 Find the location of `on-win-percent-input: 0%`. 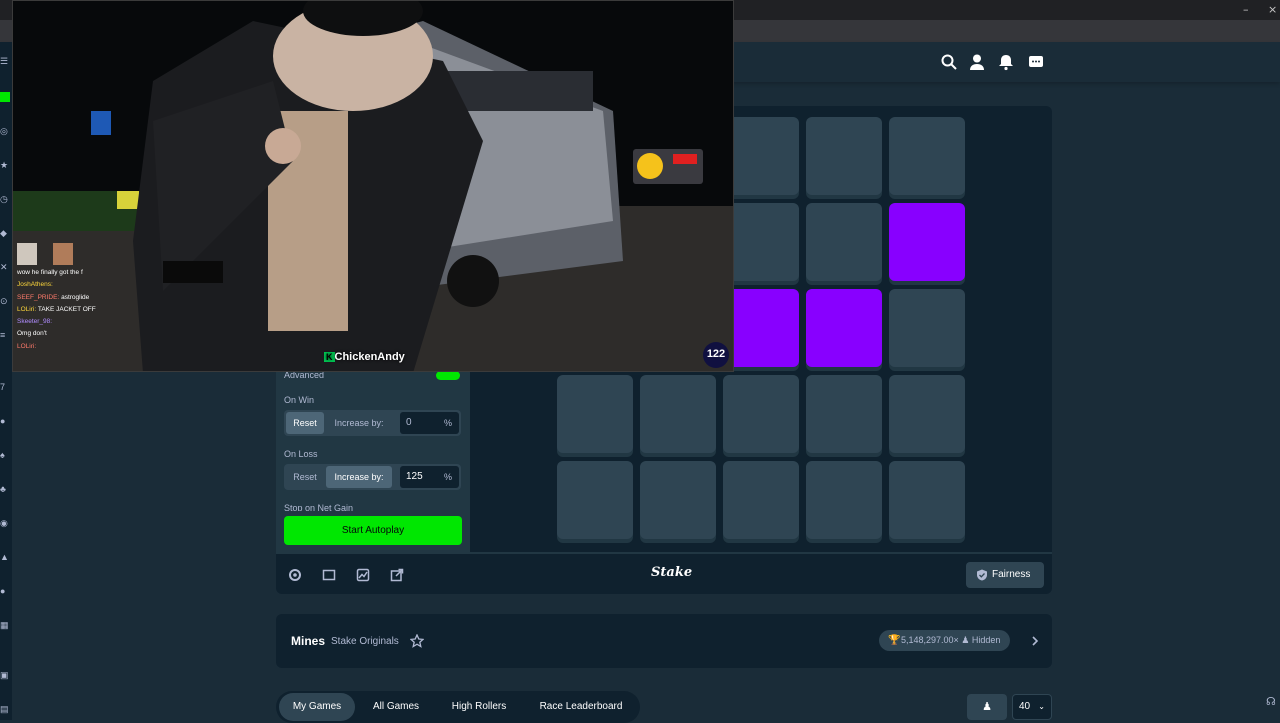

on-win-percent-input: 0% is located at coordinates (429, 423).